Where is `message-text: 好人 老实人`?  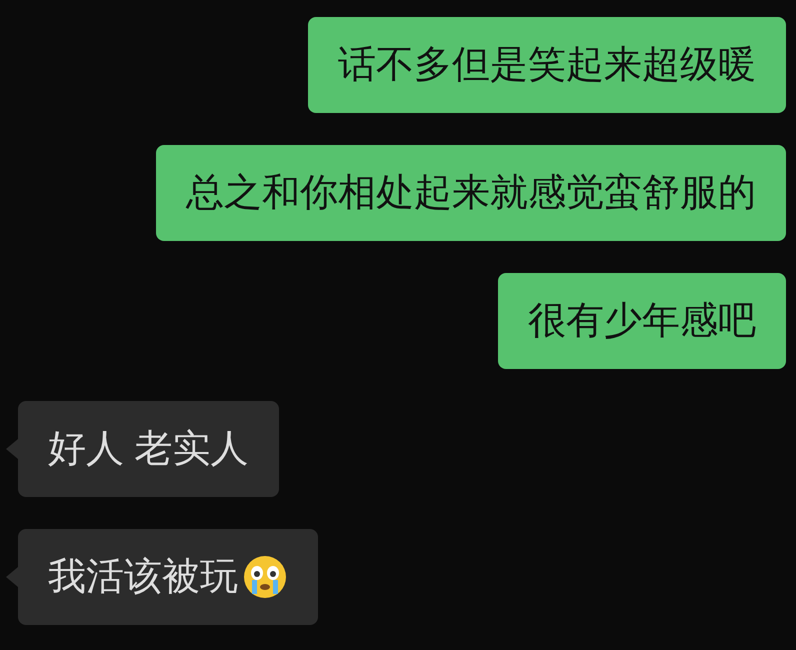
message-text: 好人 老实人 is located at coordinates (148, 449).